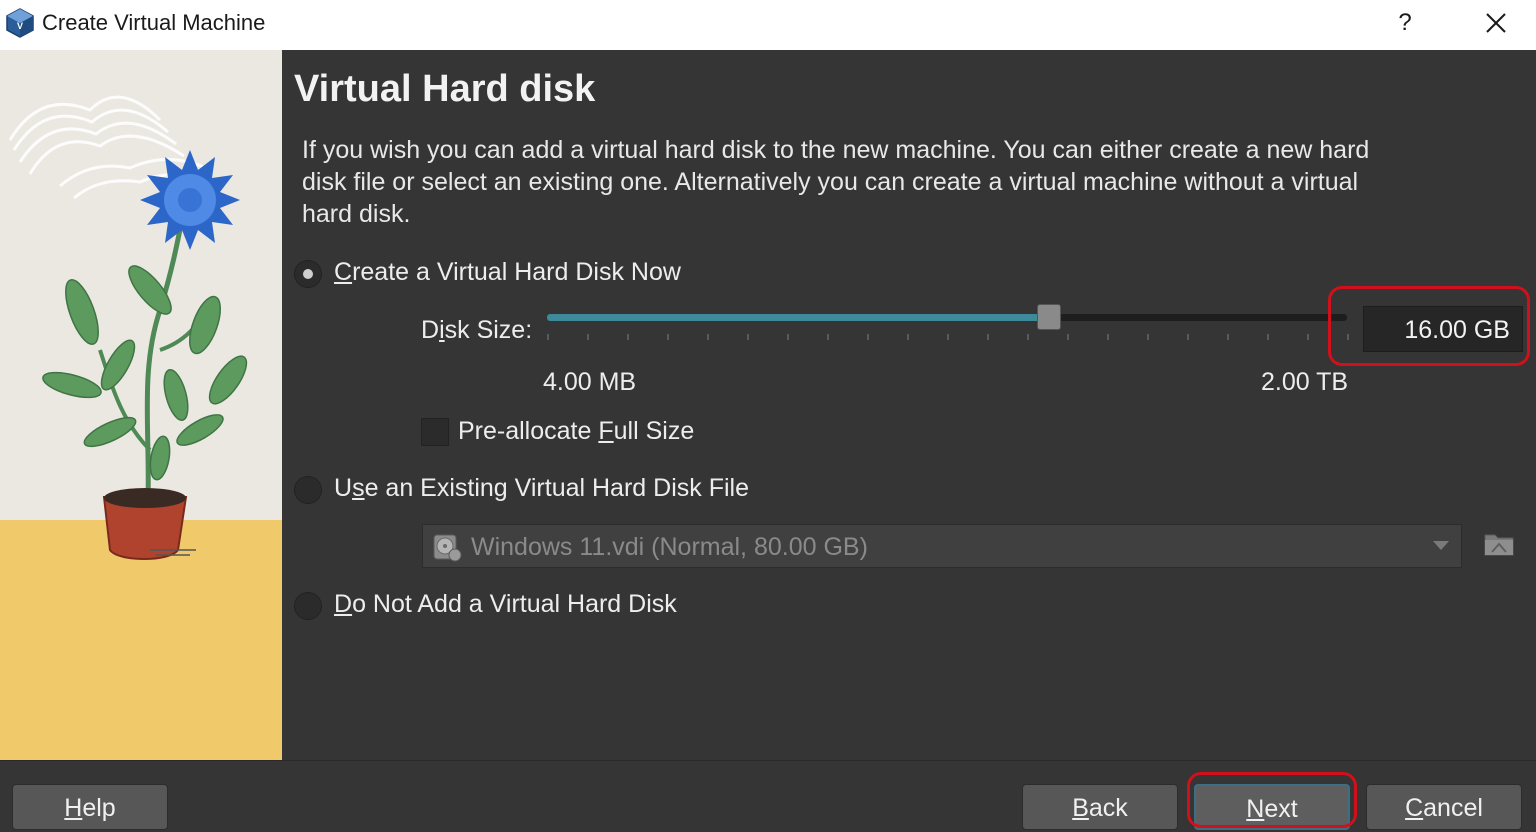 The image size is (1536, 832). I want to click on label-part: reate a Virtual Hard Disk Now, so click(516, 272).